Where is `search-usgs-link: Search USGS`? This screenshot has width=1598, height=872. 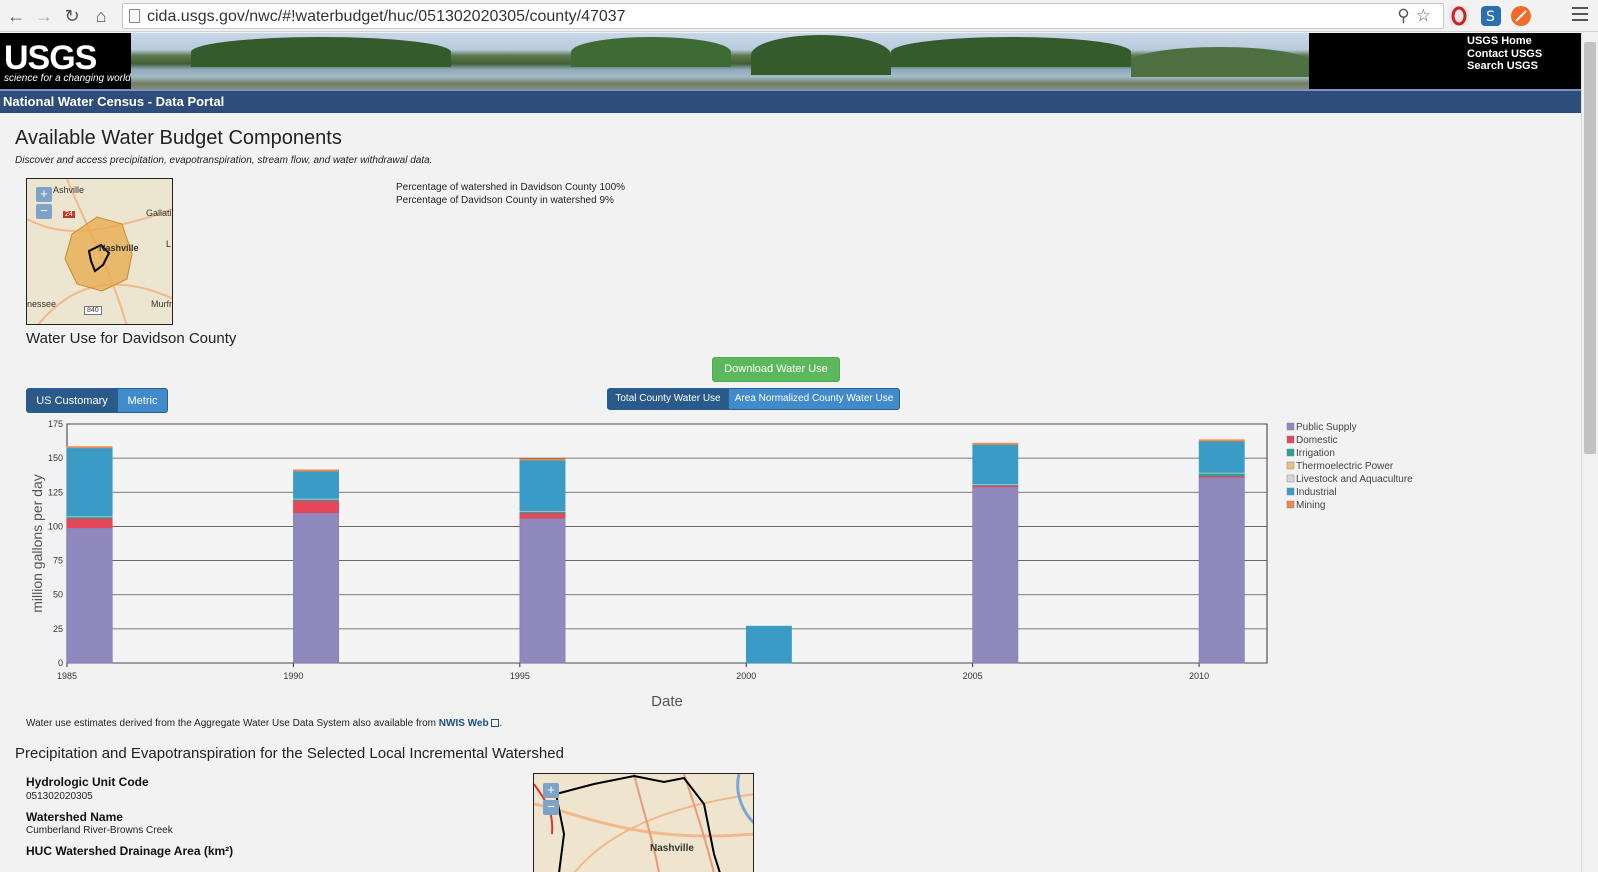
search-usgs-link: Search USGS is located at coordinates (1502, 66).